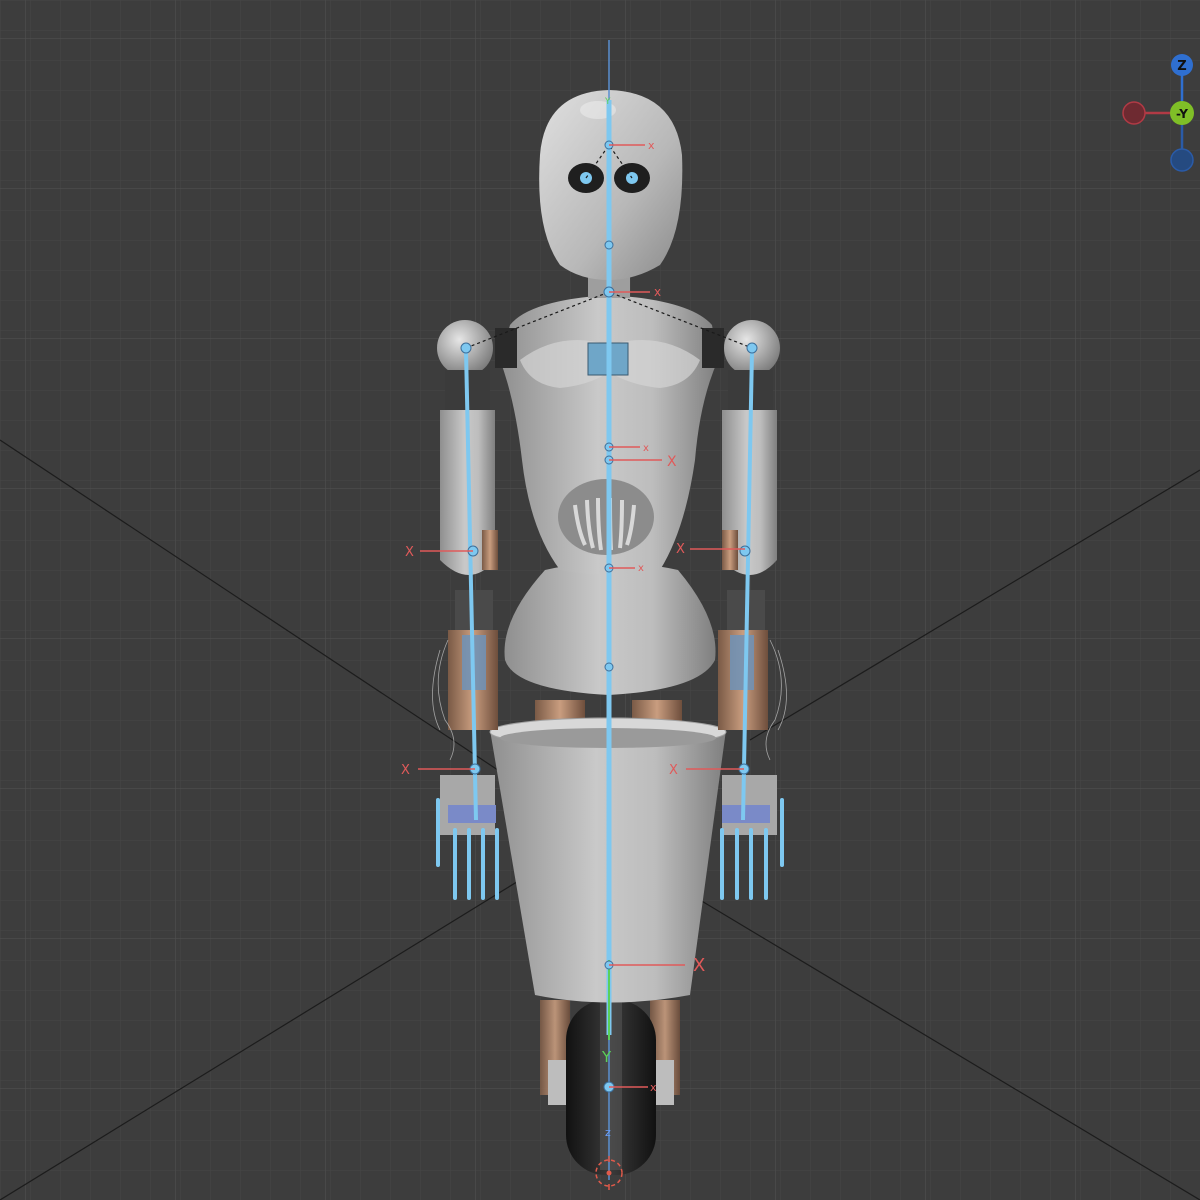 The image size is (1200, 1200). I want to click on gizmo-z-negative-ball, so click(1182, 160).